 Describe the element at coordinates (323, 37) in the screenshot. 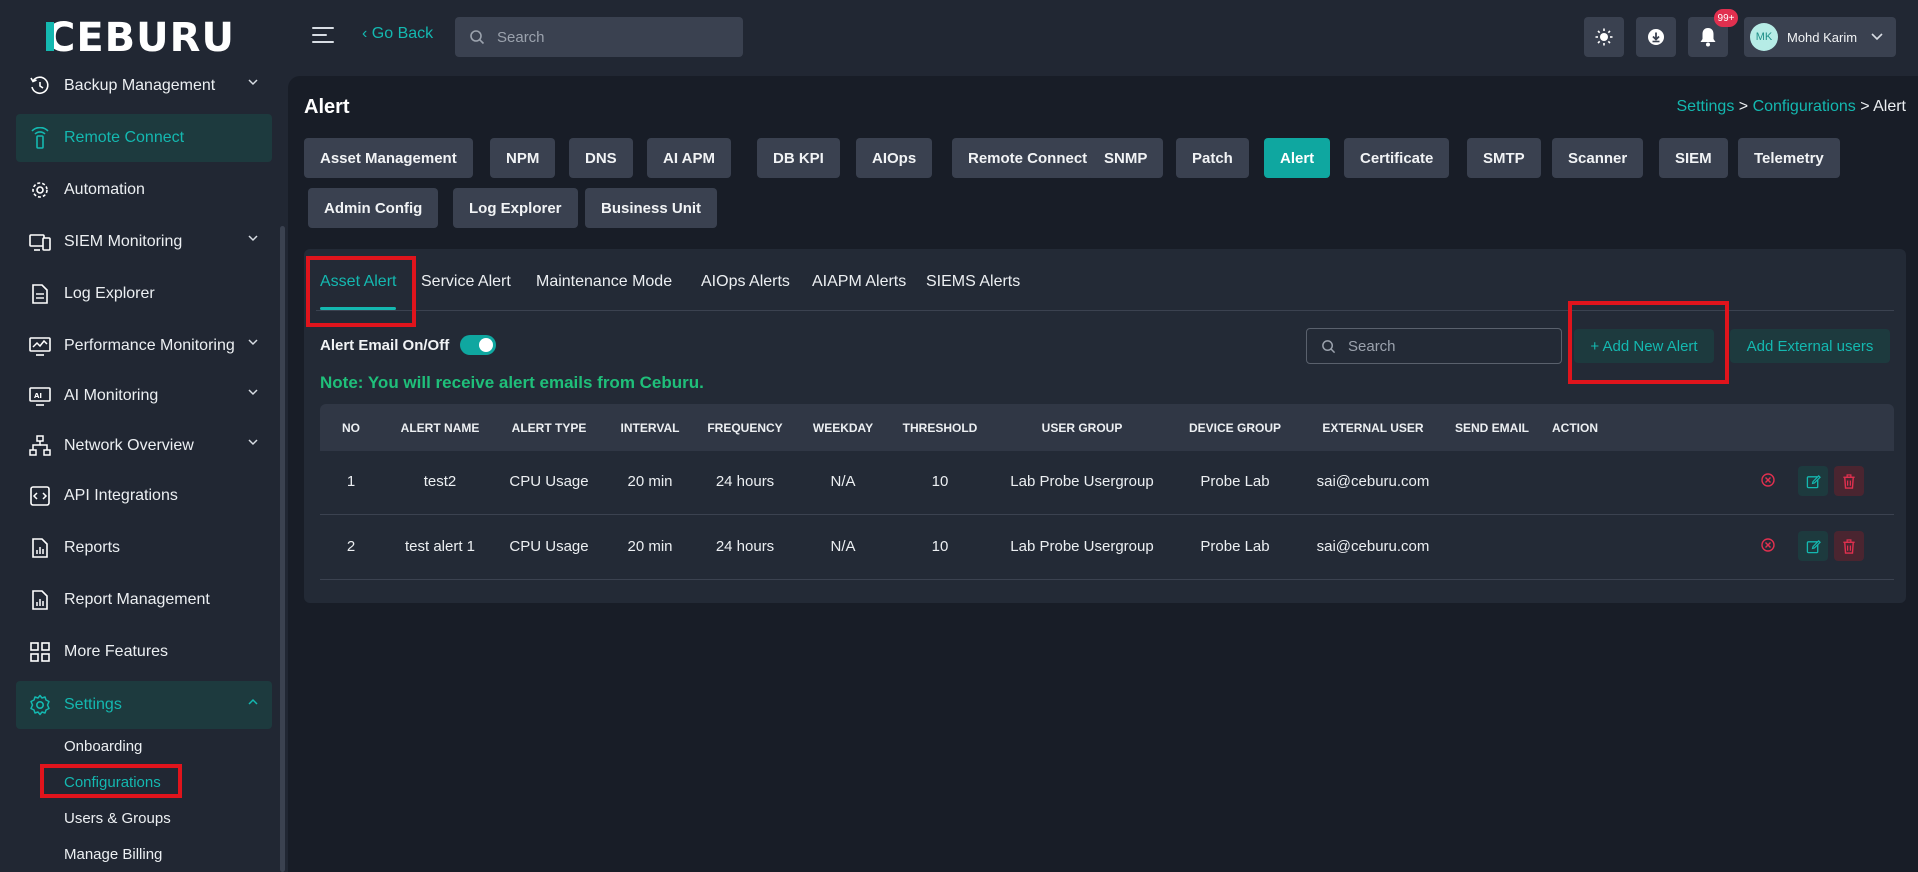

I see `menu-toggle-icon` at that location.